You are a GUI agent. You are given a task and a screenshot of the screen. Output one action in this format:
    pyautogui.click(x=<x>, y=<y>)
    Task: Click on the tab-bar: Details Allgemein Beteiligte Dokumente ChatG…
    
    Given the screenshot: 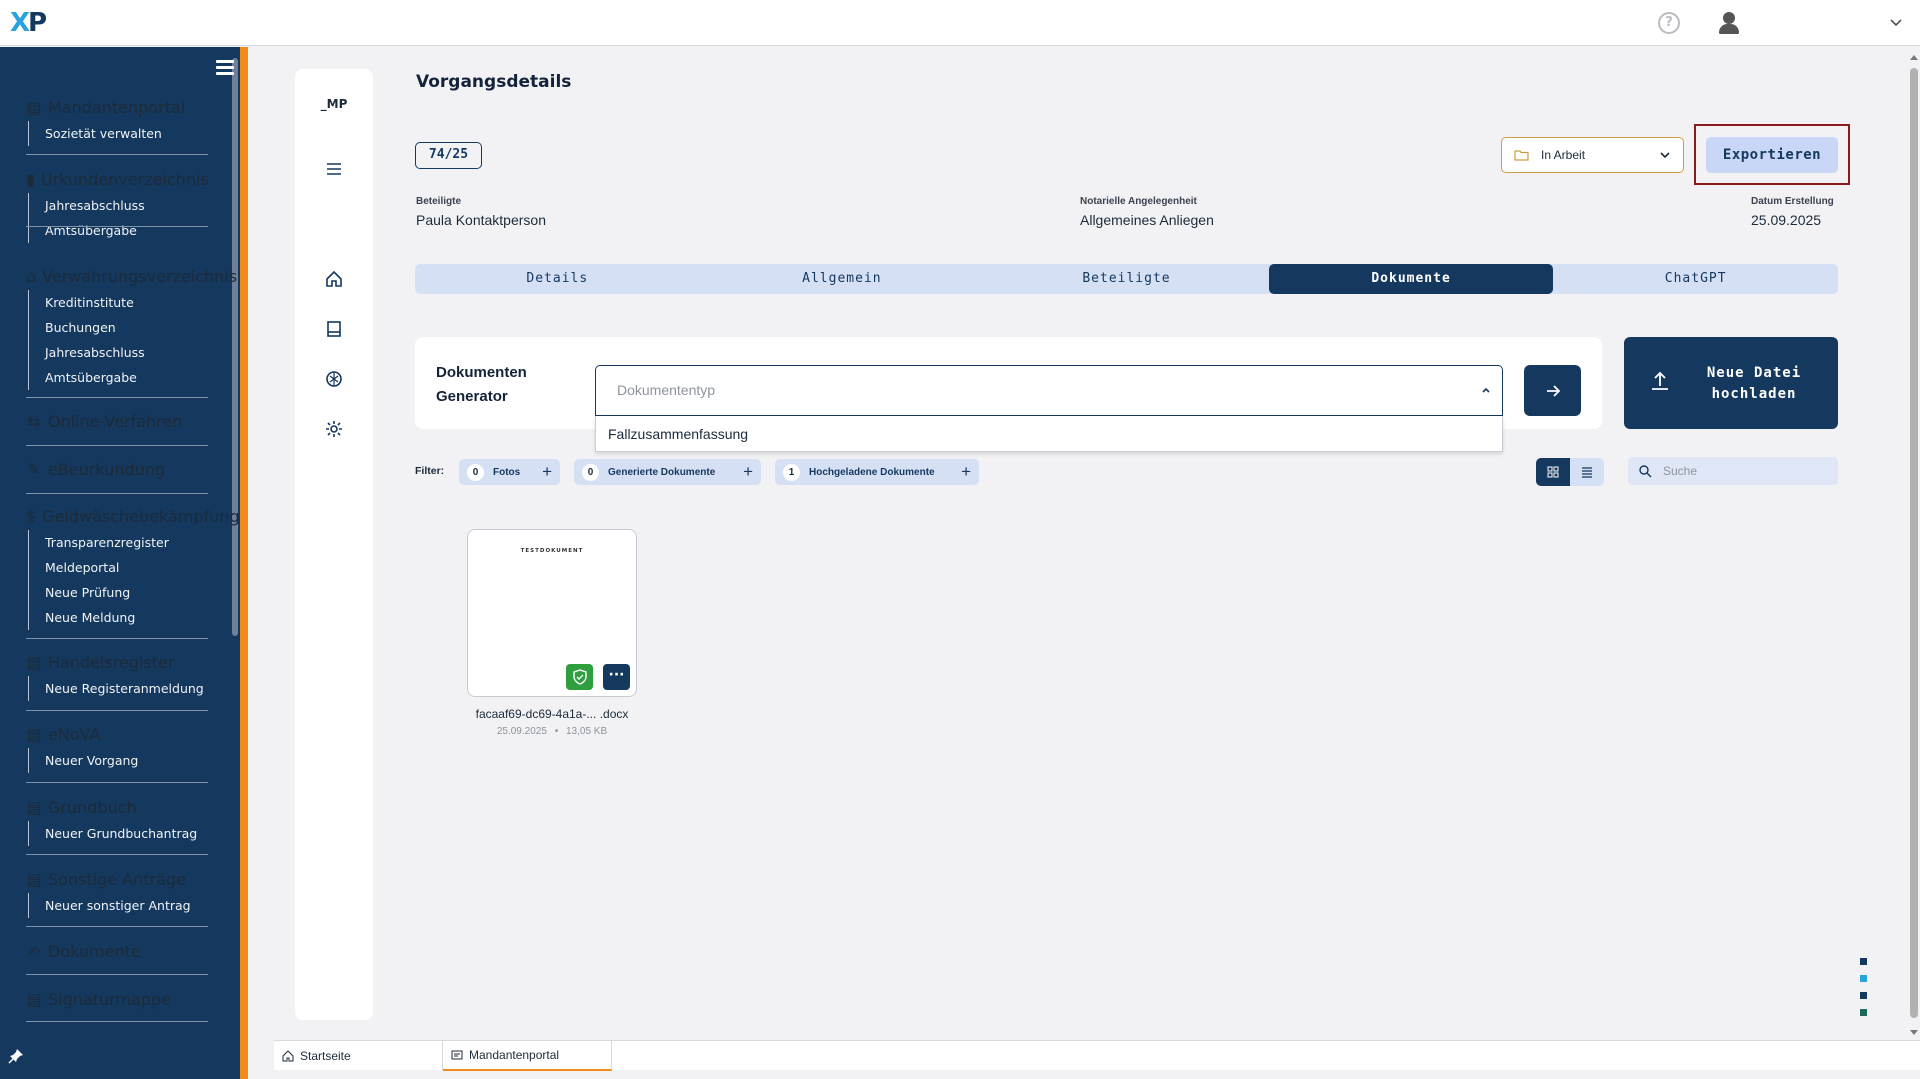 What is the action you would take?
    pyautogui.click(x=1126, y=279)
    